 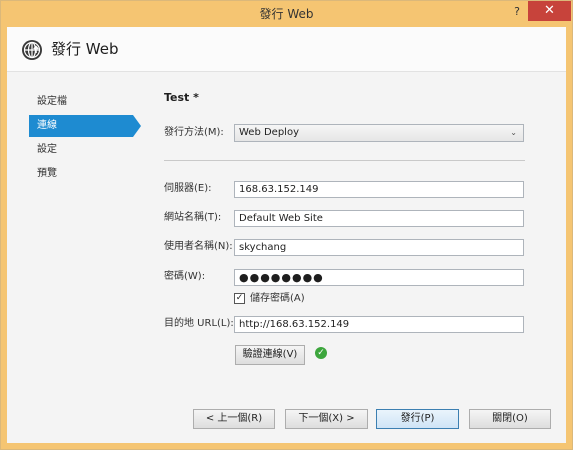 What do you see at coordinates (193, 217) in the screenshot?
I see `site-name-label: 網站名稱(T):` at bounding box center [193, 217].